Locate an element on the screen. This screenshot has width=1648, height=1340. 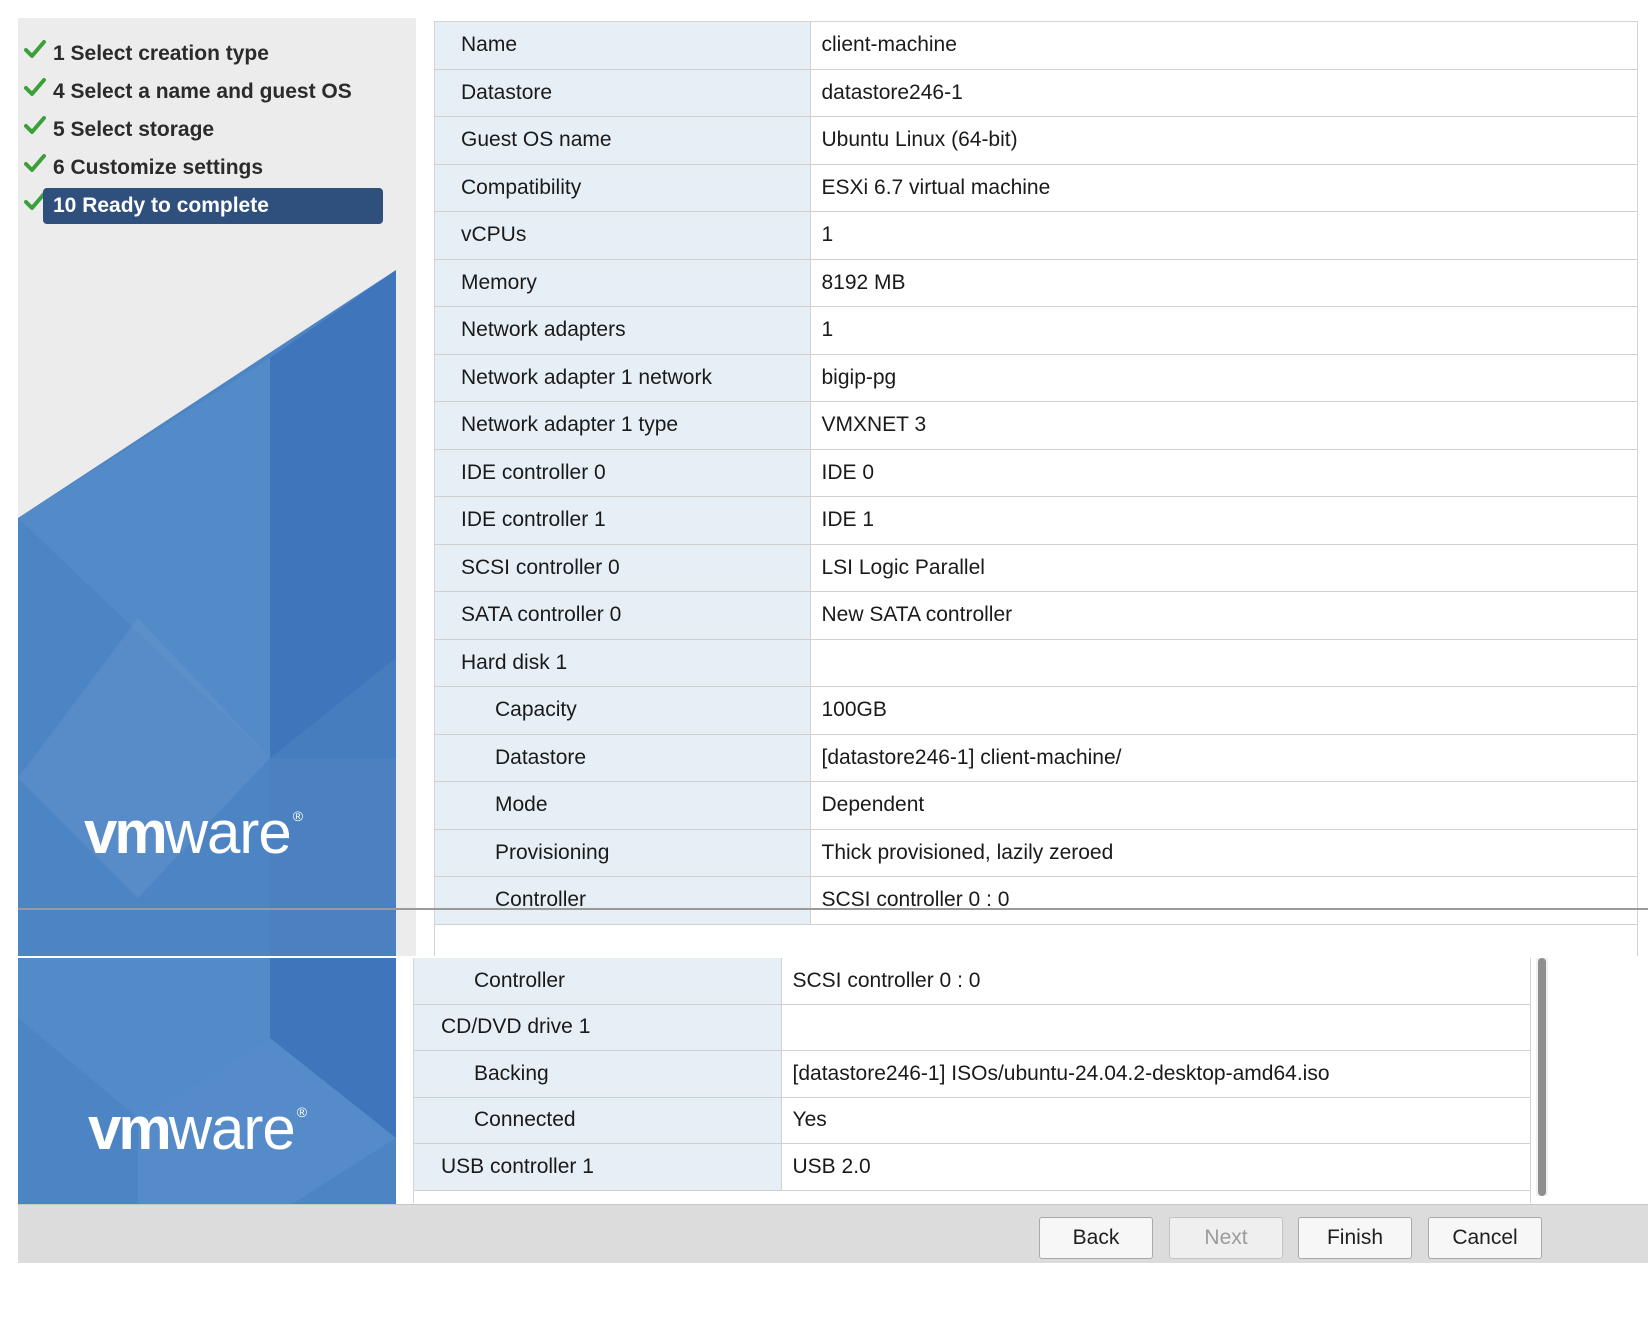
summary-key: SCSI controller 0 is located at coordinates (623, 568).